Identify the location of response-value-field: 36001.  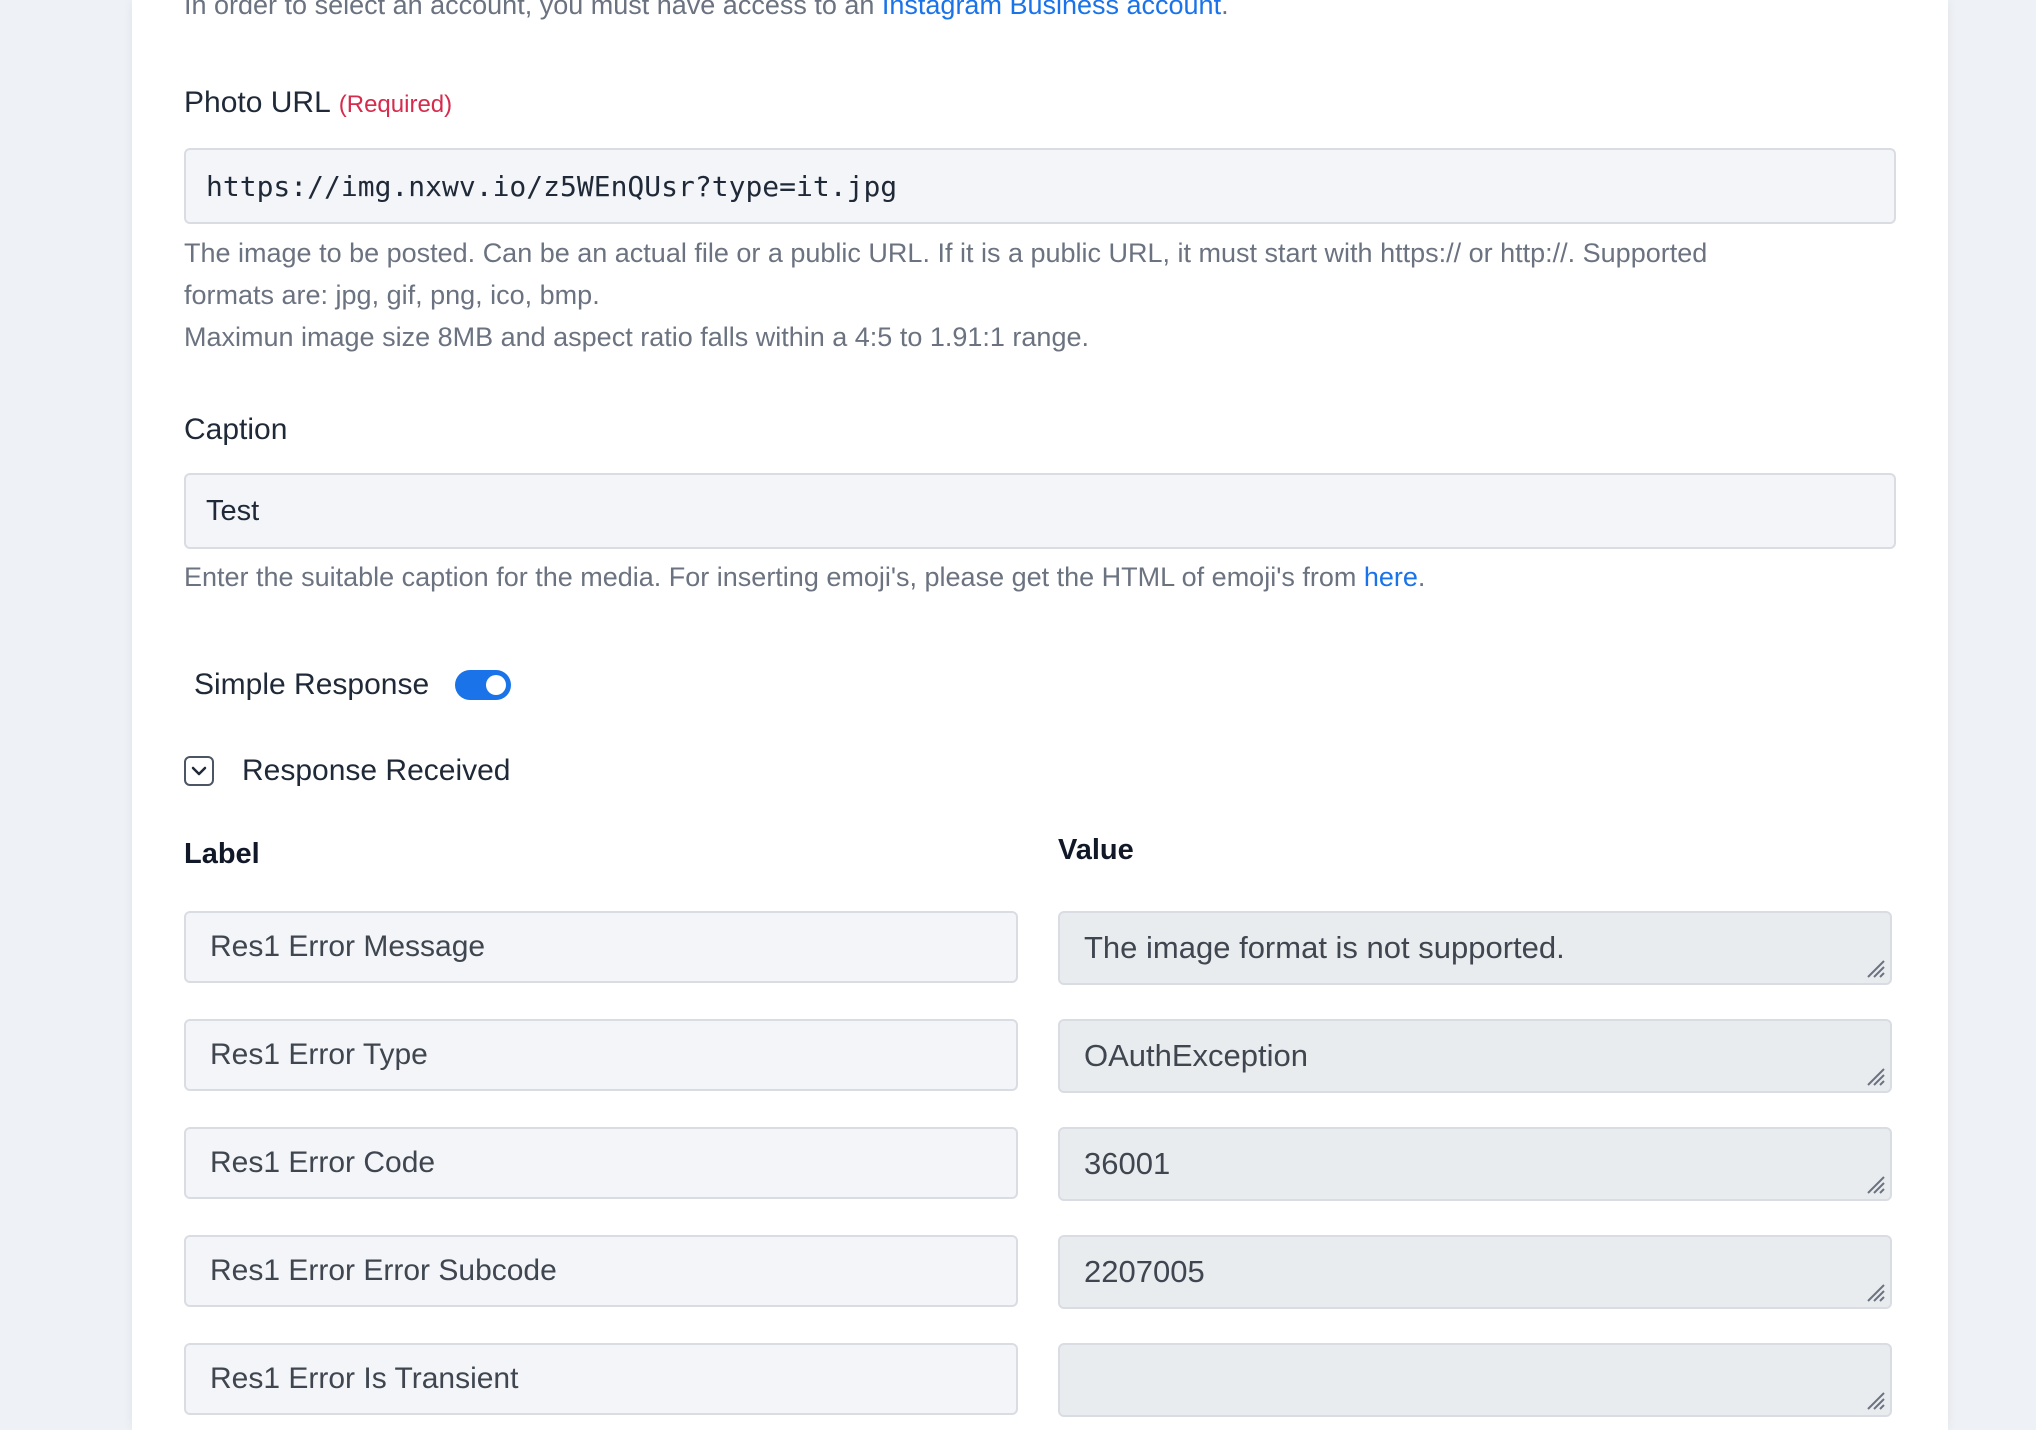
(1475, 1164).